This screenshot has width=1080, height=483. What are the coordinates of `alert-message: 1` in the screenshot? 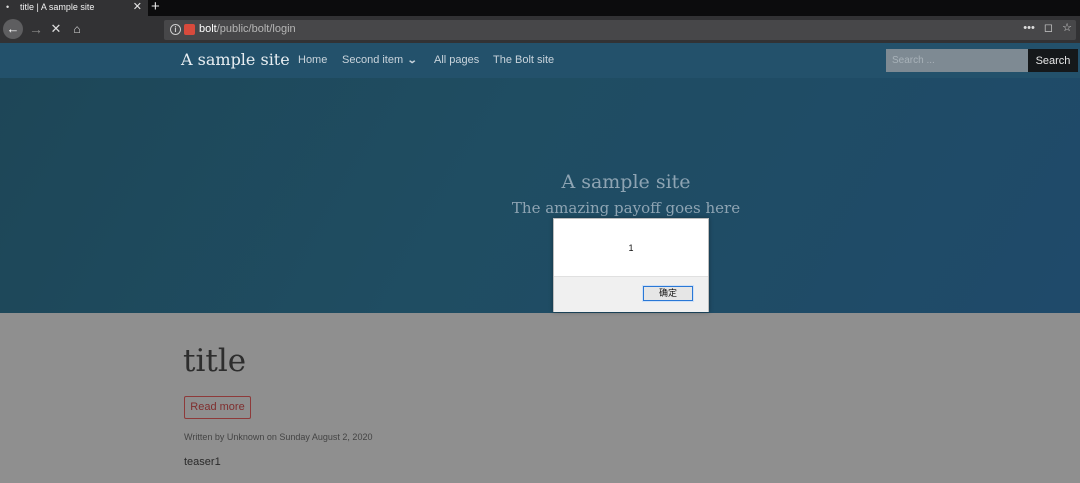 It's located at (631, 248).